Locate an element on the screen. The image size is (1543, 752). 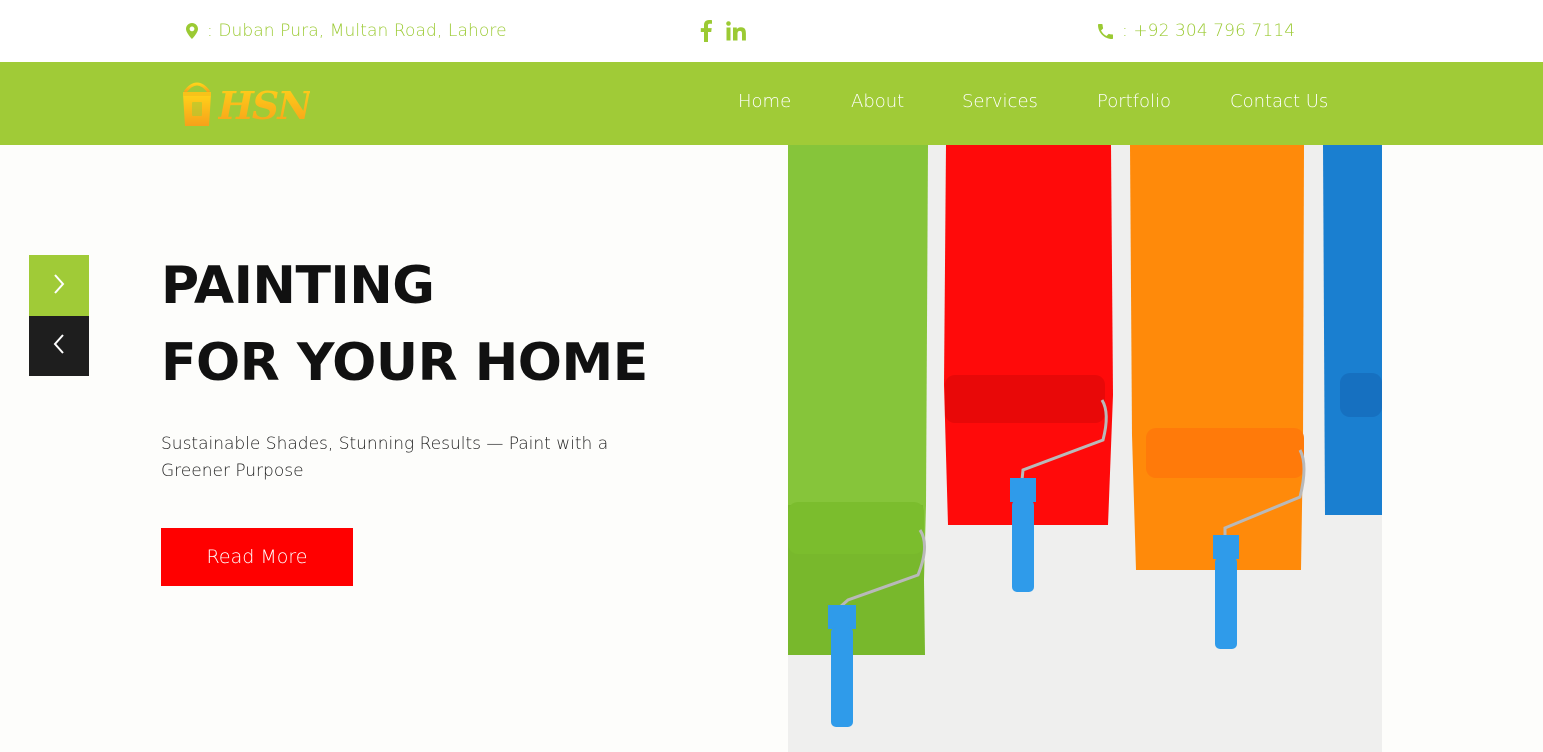
site-logo: HSN is located at coordinates (246, 105).